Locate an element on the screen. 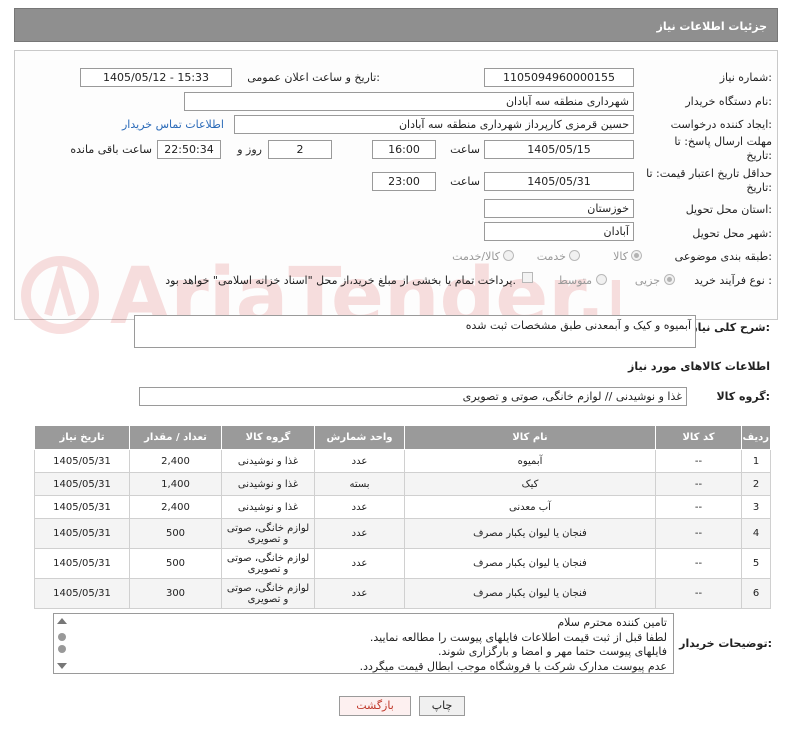 Image resolution: width=788 pixels, height=732 pixels. announce-label: تاریخ و ساعت اعلان عمومی: is located at coordinates (313, 77).